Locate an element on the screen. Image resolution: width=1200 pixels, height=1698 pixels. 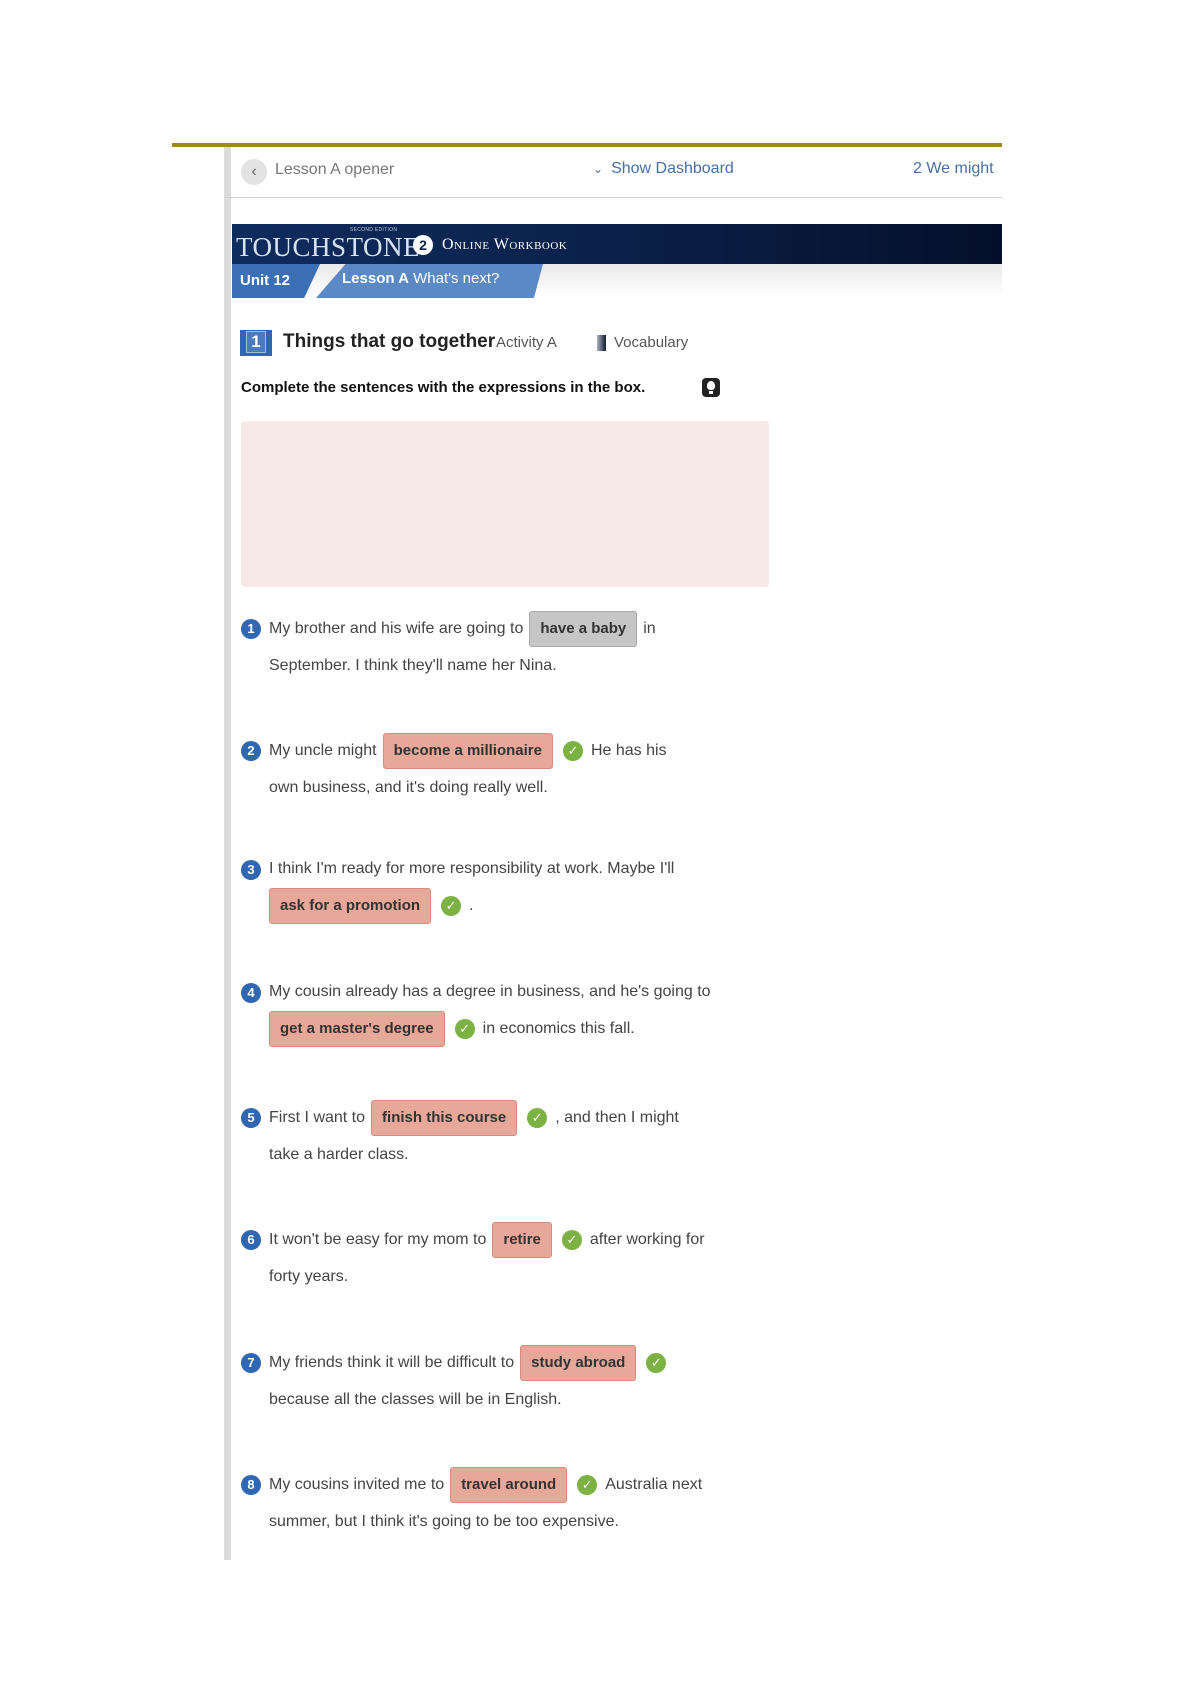
answer-slot: study abroad is located at coordinates (578, 1363).